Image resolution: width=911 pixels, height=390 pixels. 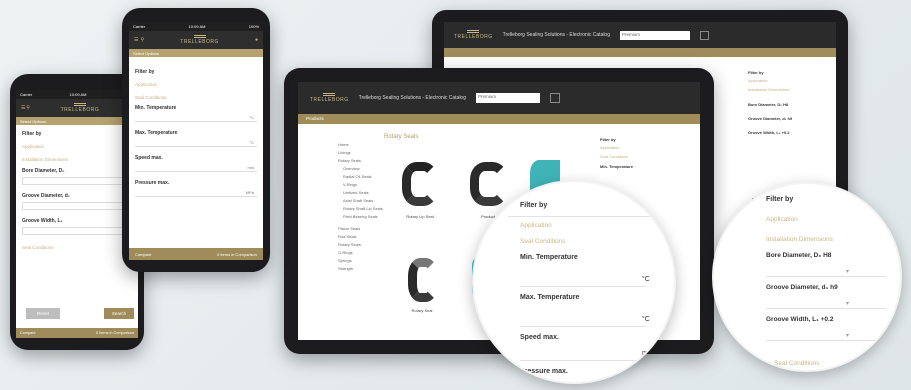 I want to click on field-label: Max. Temperature, so click(x=156, y=133).